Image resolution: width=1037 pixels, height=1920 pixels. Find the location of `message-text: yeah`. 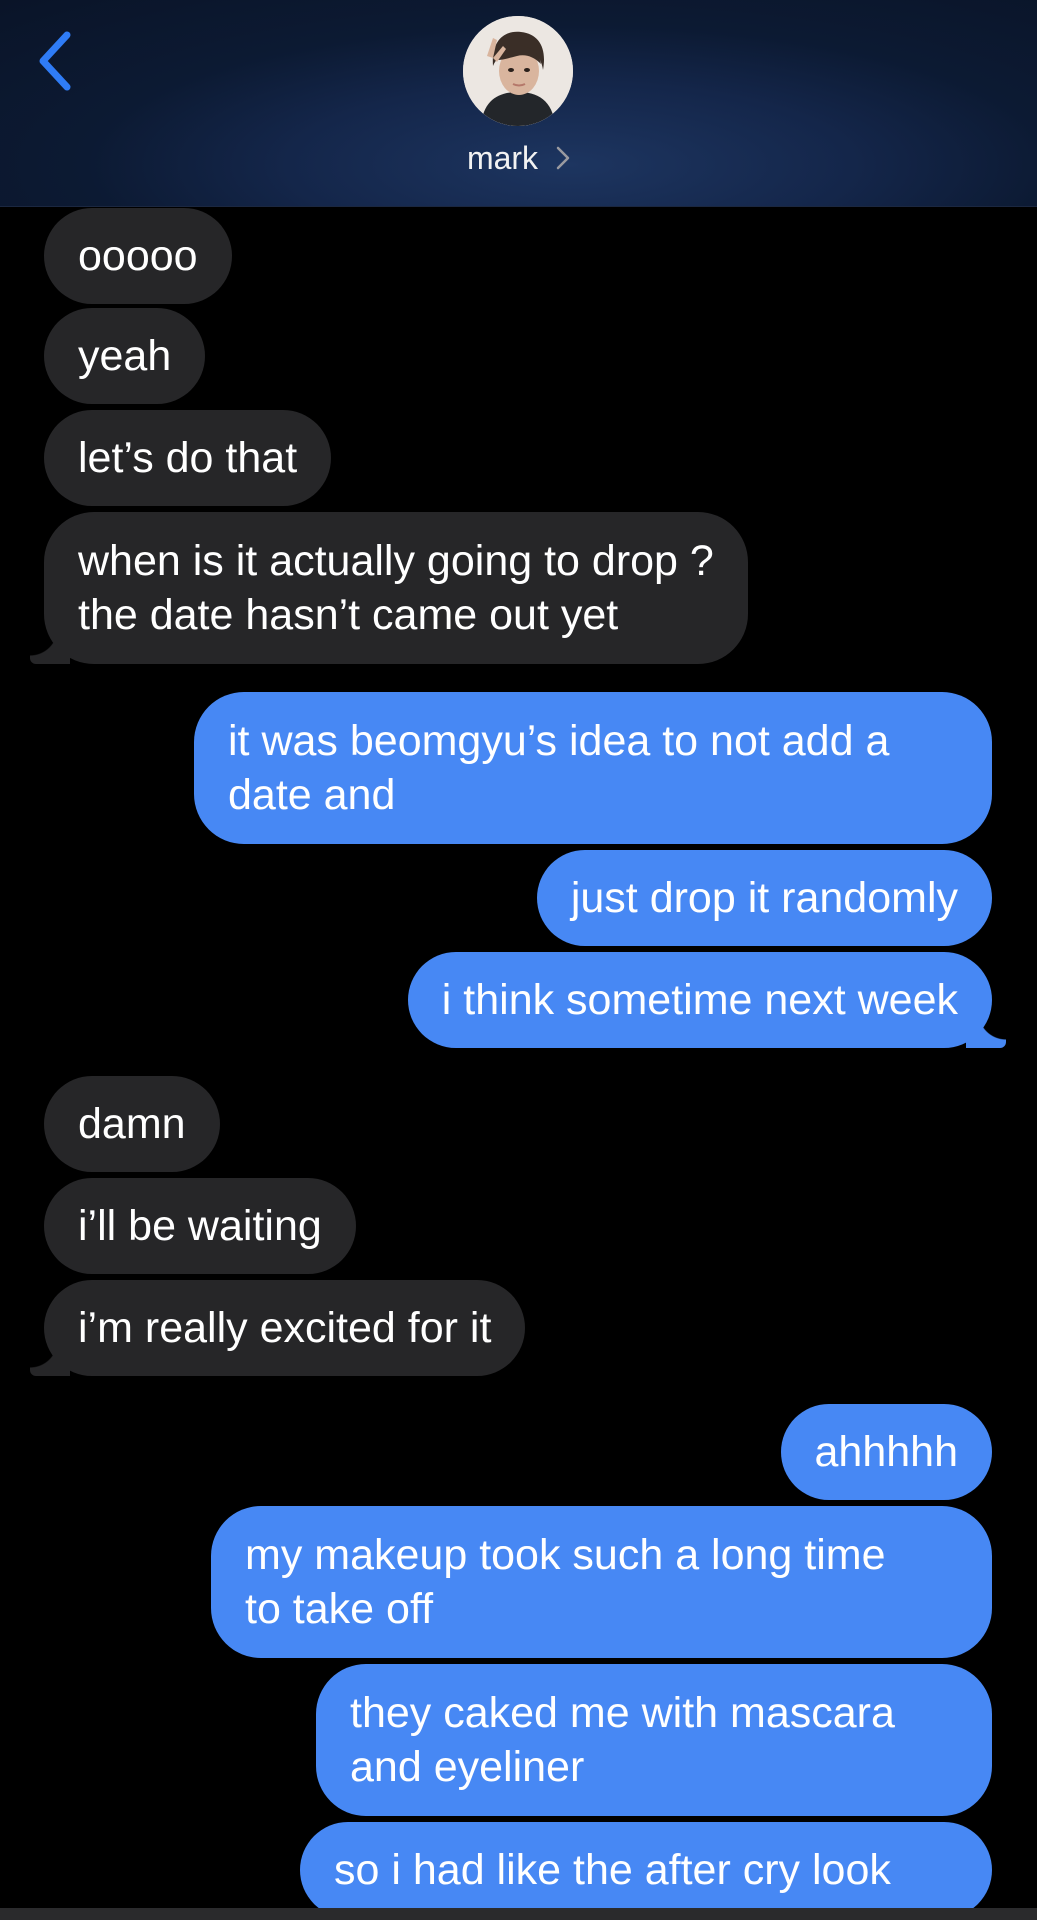

message-text: yeah is located at coordinates (125, 356).